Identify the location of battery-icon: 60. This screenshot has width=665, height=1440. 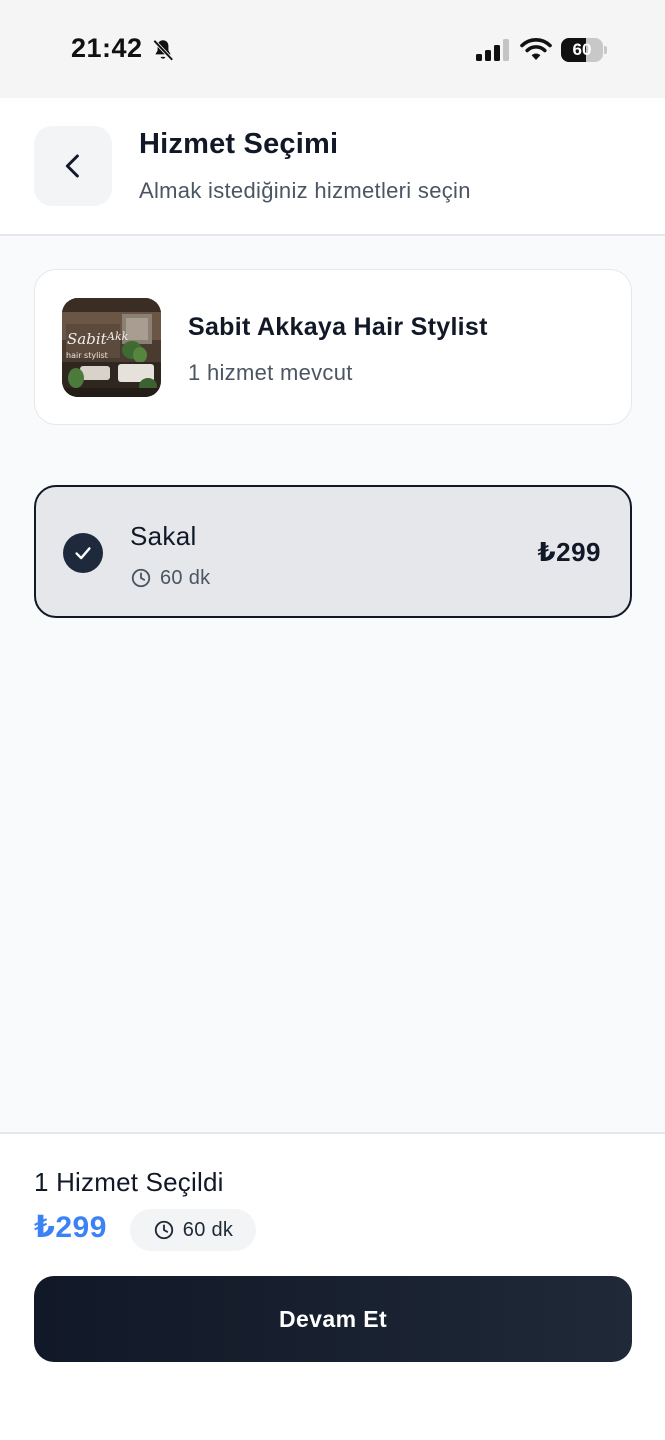
(584, 50).